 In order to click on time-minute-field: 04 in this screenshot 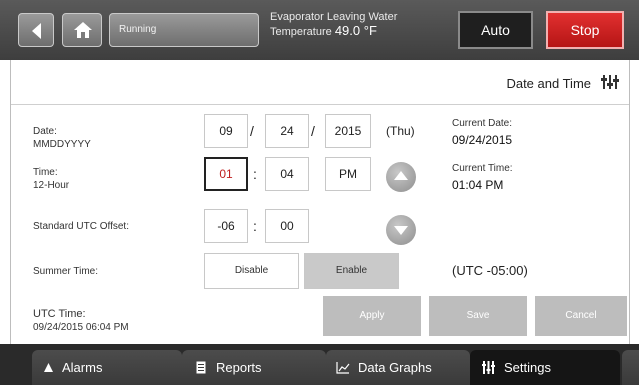, I will do `click(287, 174)`.